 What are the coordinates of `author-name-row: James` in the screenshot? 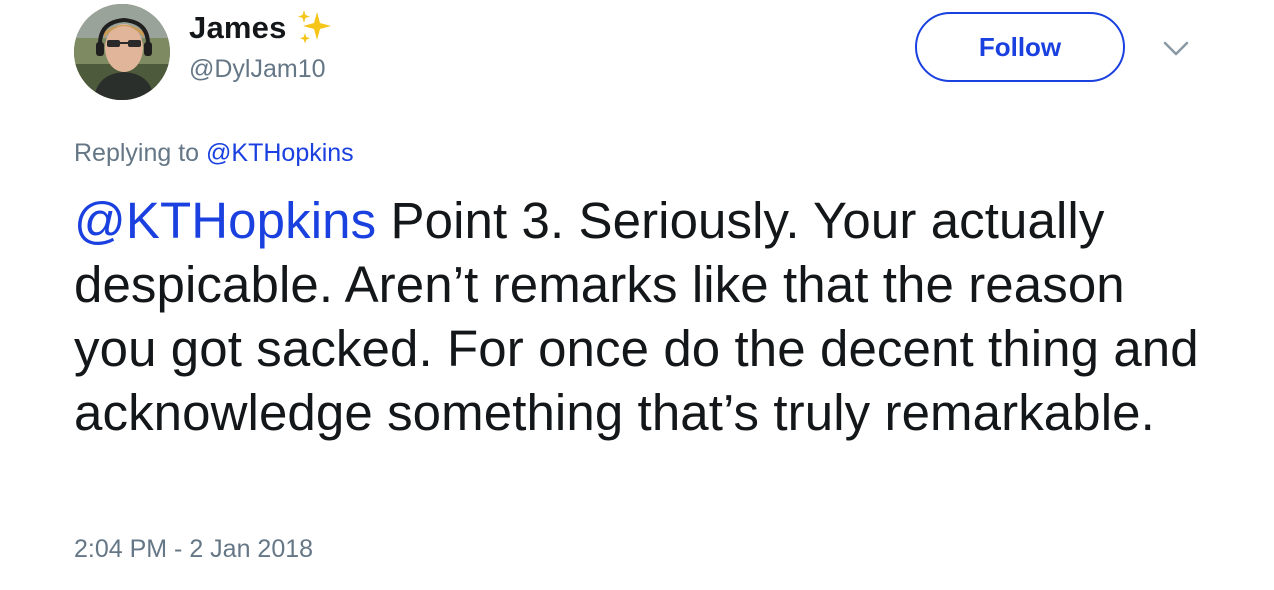 It's located at (263, 28).